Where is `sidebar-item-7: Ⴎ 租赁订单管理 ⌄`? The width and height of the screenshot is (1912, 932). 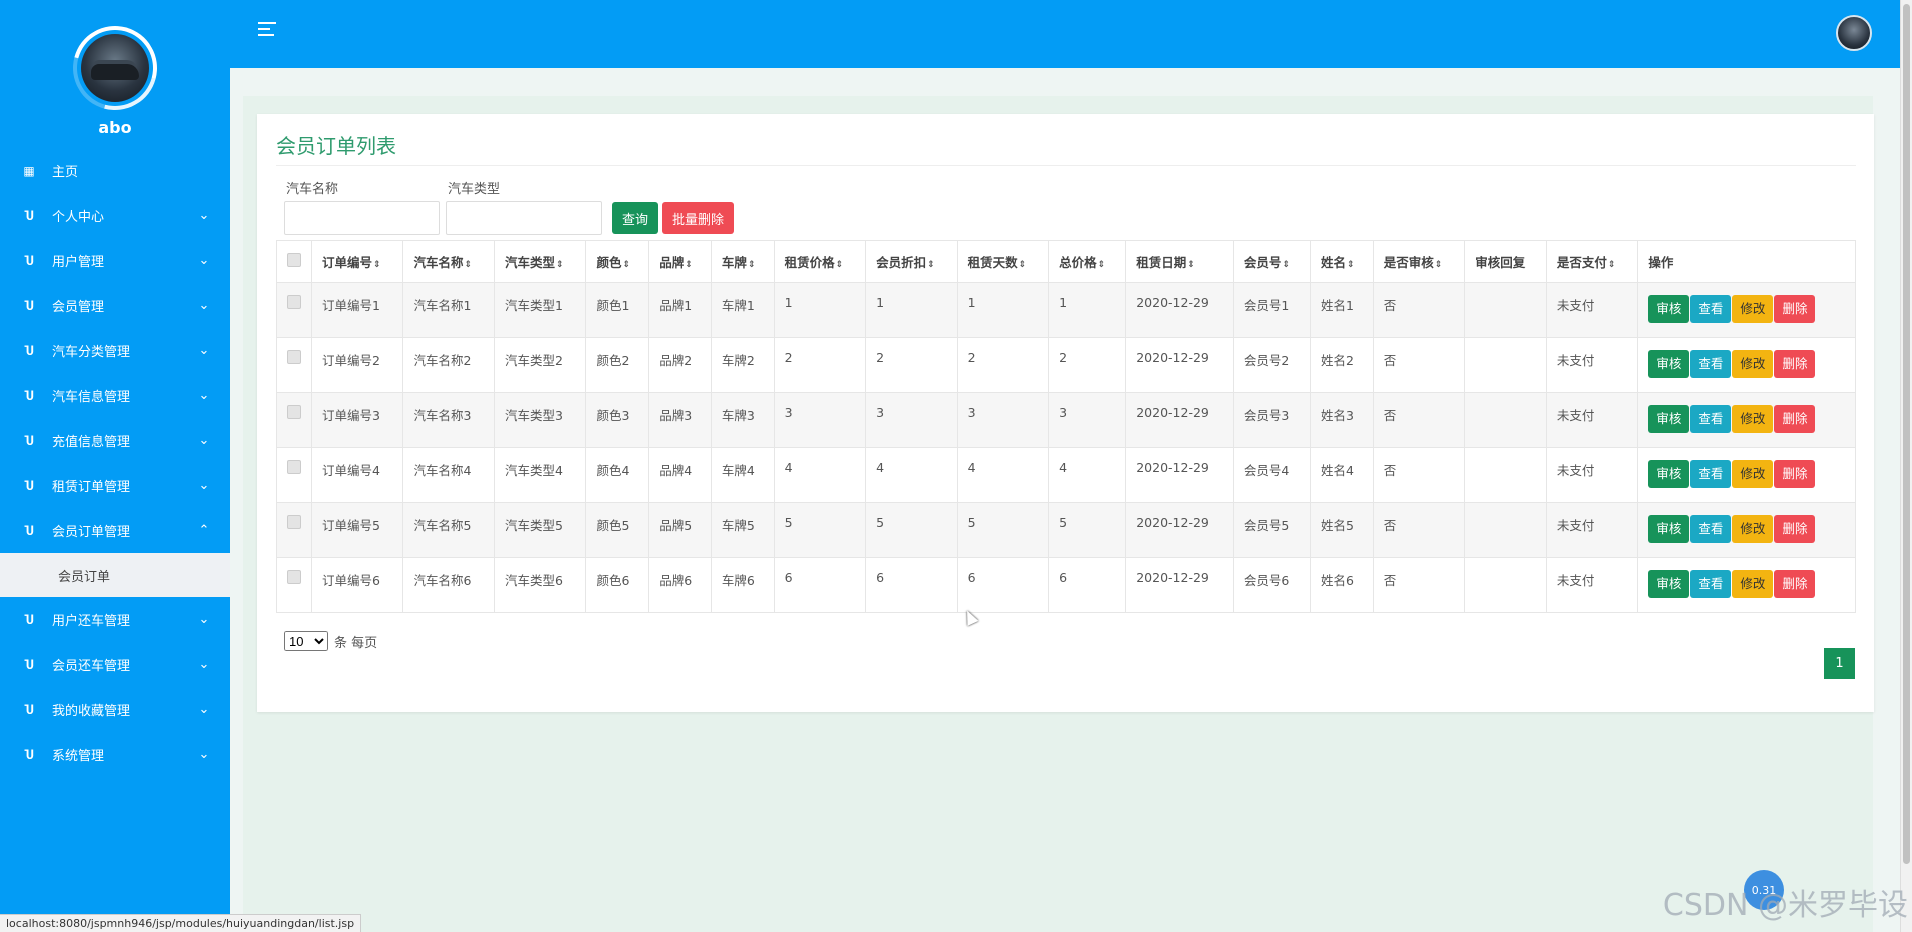
sidebar-item-7: Ⴎ 租赁订单管理 ⌄ is located at coordinates (115, 485).